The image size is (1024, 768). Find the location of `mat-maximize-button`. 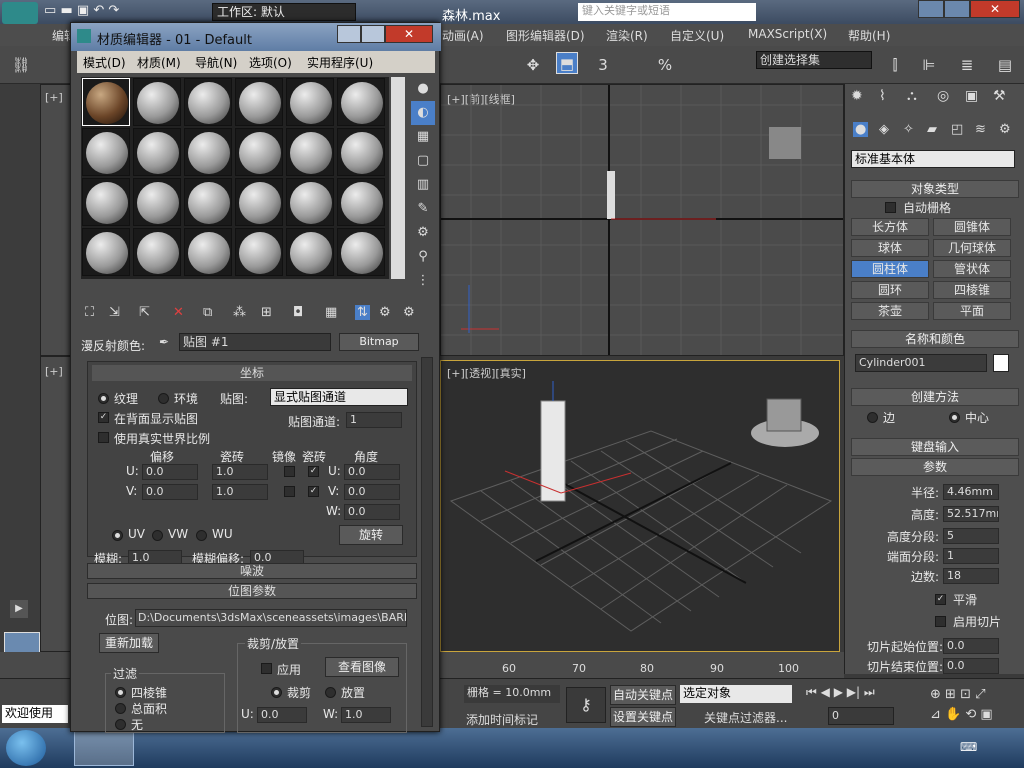

mat-maximize-button is located at coordinates (373, 34).